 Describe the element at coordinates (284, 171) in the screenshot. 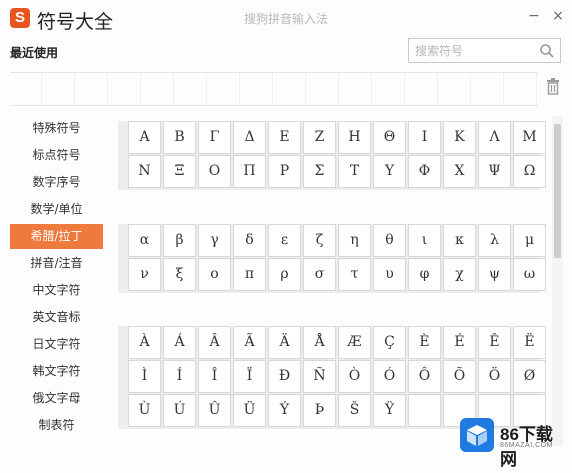

I see `symbol-cell: Ρ` at that location.